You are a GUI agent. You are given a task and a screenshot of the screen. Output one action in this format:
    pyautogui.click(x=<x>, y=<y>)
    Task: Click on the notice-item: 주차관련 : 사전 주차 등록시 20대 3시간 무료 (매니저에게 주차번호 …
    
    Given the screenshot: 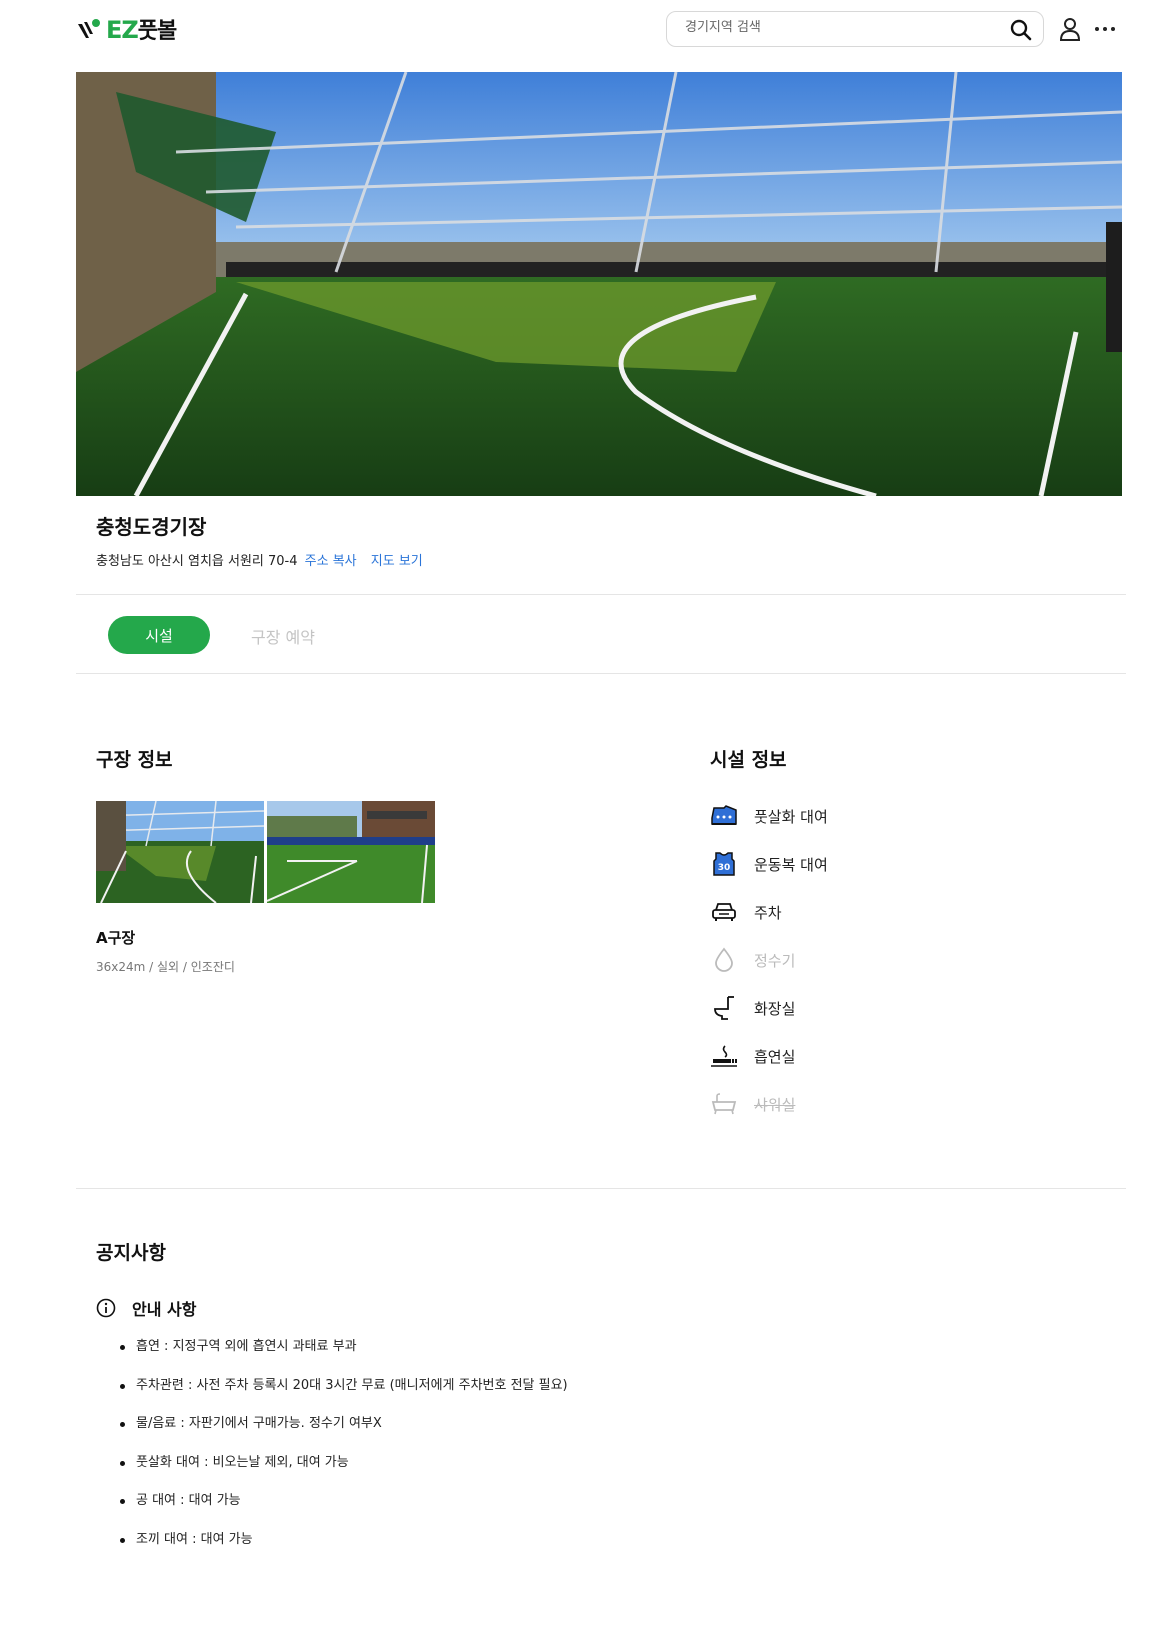 What is the action you would take?
    pyautogui.click(x=332, y=1395)
    